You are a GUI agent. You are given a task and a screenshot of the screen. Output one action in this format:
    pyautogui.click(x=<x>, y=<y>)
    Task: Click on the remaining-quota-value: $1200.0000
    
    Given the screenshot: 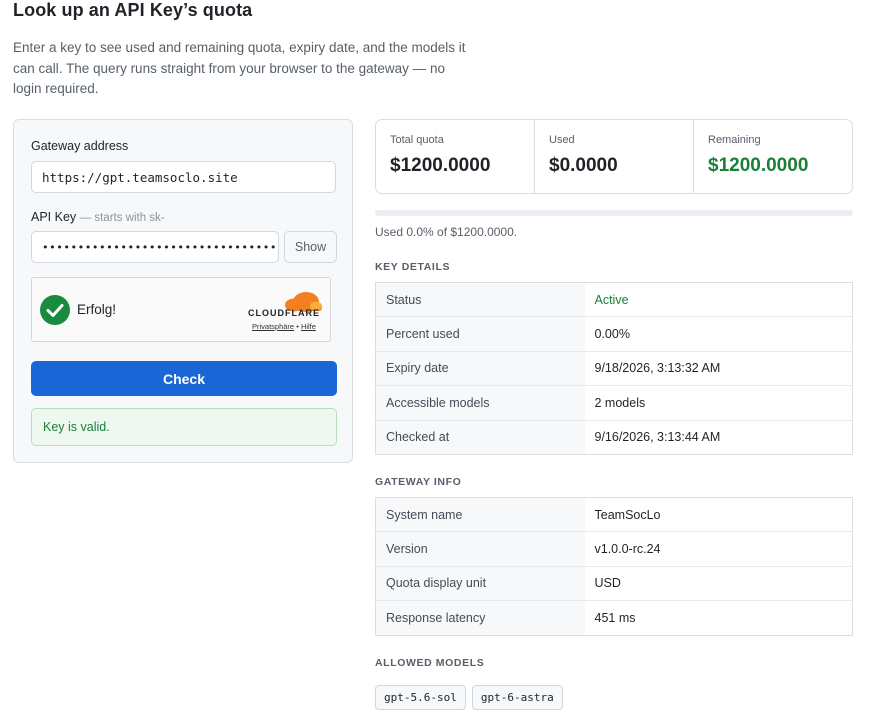 What is the action you would take?
    pyautogui.click(x=758, y=165)
    